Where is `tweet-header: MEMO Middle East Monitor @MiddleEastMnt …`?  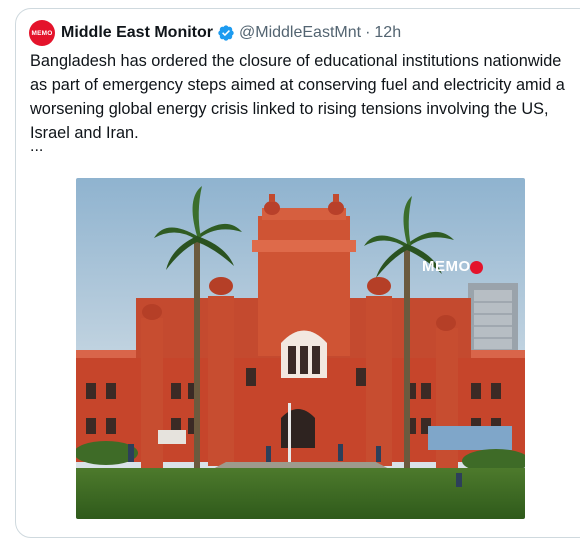 tweet-header: MEMO Middle East Monitor @MiddleEastMnt … is located at coordinates (215, 33).